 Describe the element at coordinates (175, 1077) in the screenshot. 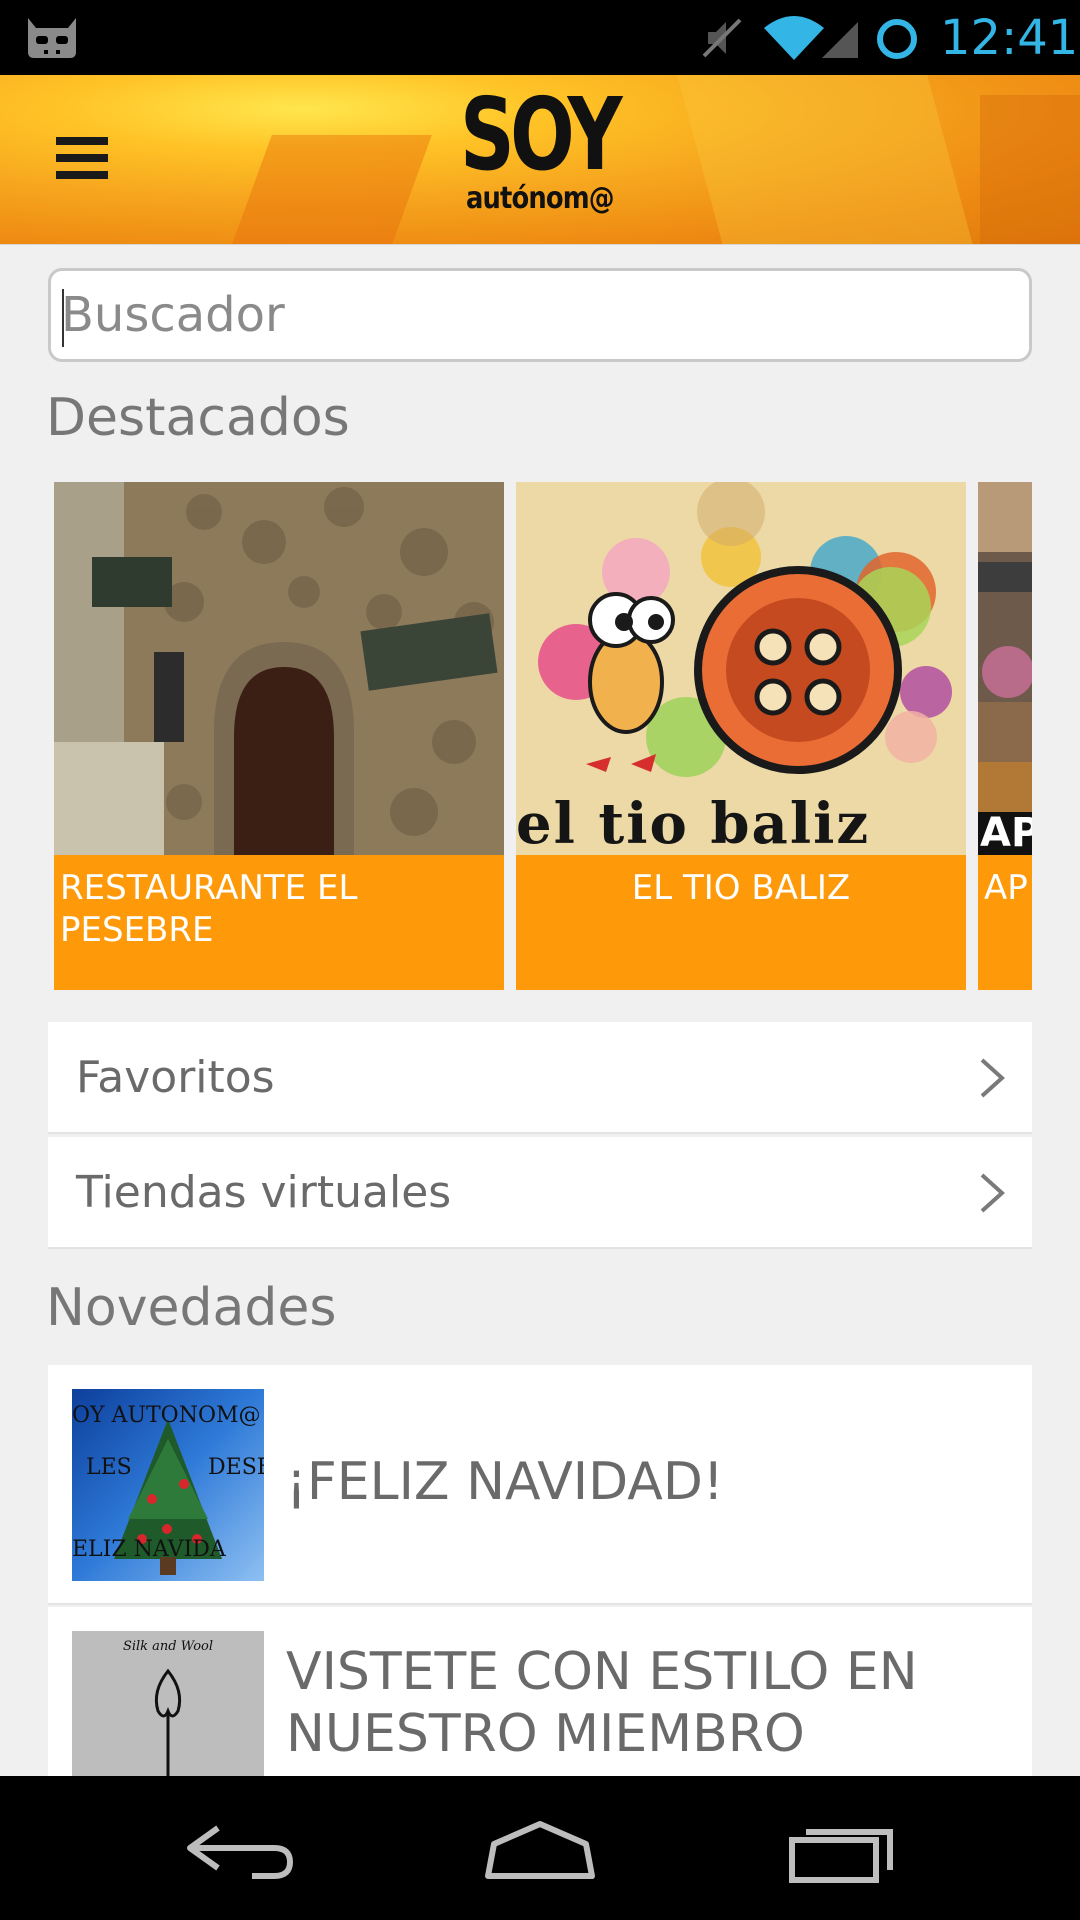

I see `favoritos-label: Favoritos` at that location.